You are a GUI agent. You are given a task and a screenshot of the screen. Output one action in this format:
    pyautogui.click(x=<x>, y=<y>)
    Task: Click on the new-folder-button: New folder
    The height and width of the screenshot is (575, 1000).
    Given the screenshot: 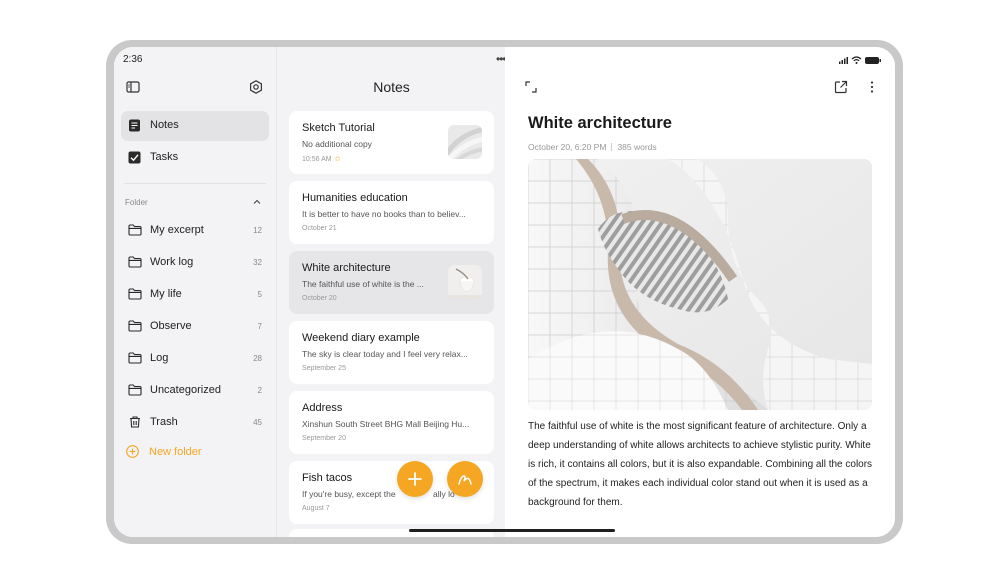 What is the action you would take?
    pyautogui.click(x=186, y=452)
    